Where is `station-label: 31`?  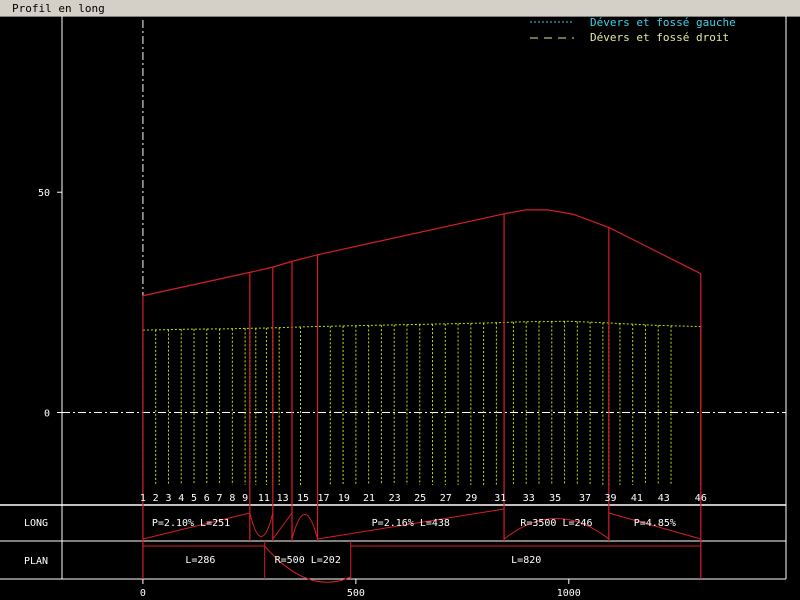 station-label: 31 is located at coordinates (500, 498).